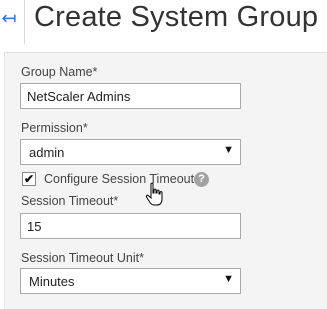  I want to click on header-divider, so click(24, 22).